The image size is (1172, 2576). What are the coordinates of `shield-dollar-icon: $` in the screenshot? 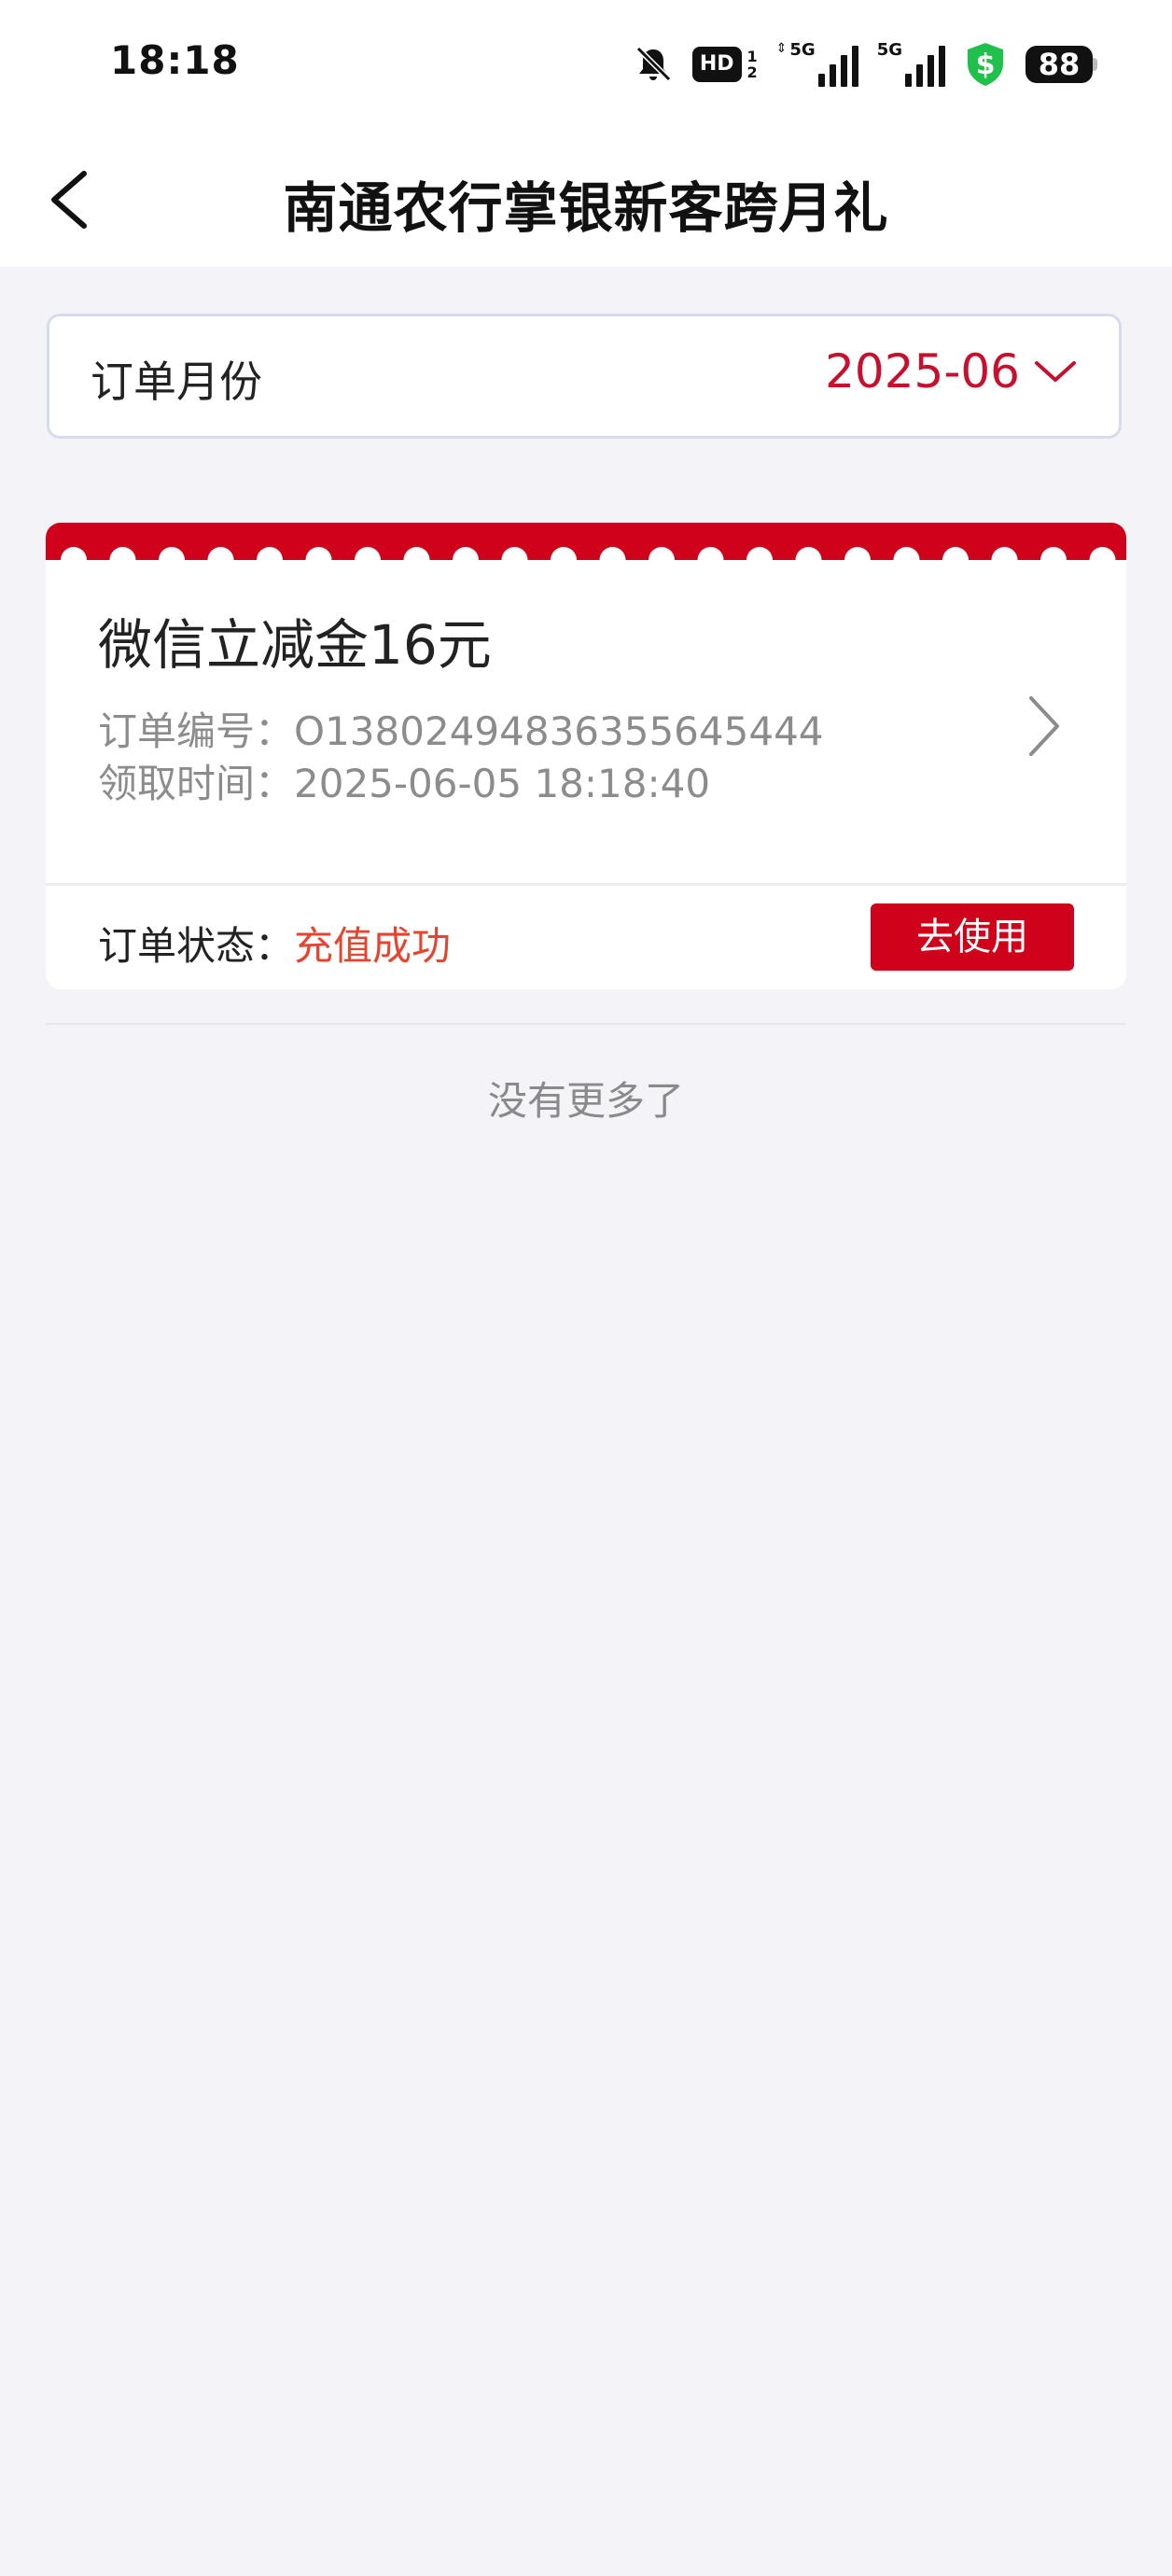 It's located at (985, 64).